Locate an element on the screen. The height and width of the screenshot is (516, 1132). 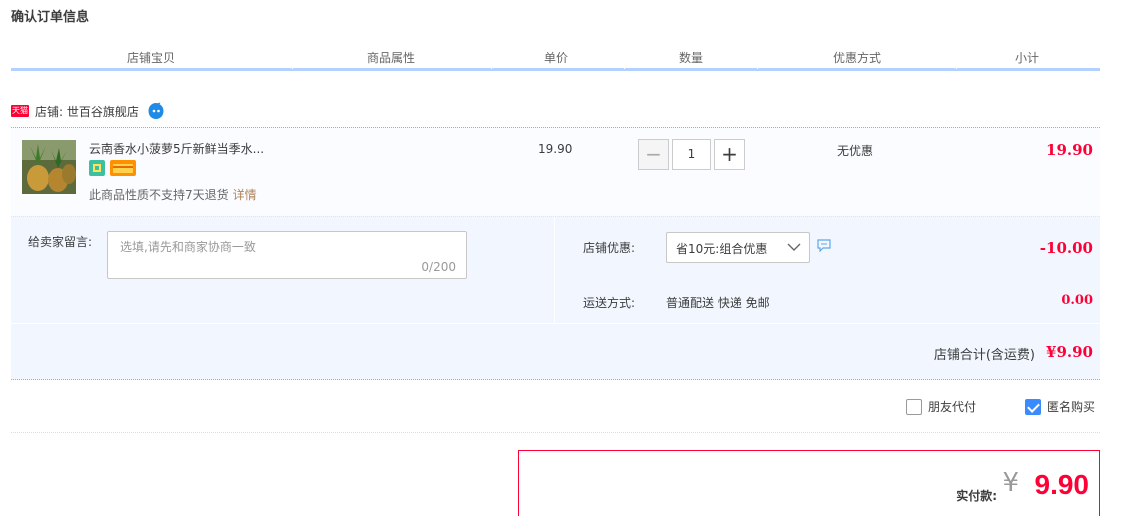
shipping-label: 运送方式: is located at coordinates (609, 303).